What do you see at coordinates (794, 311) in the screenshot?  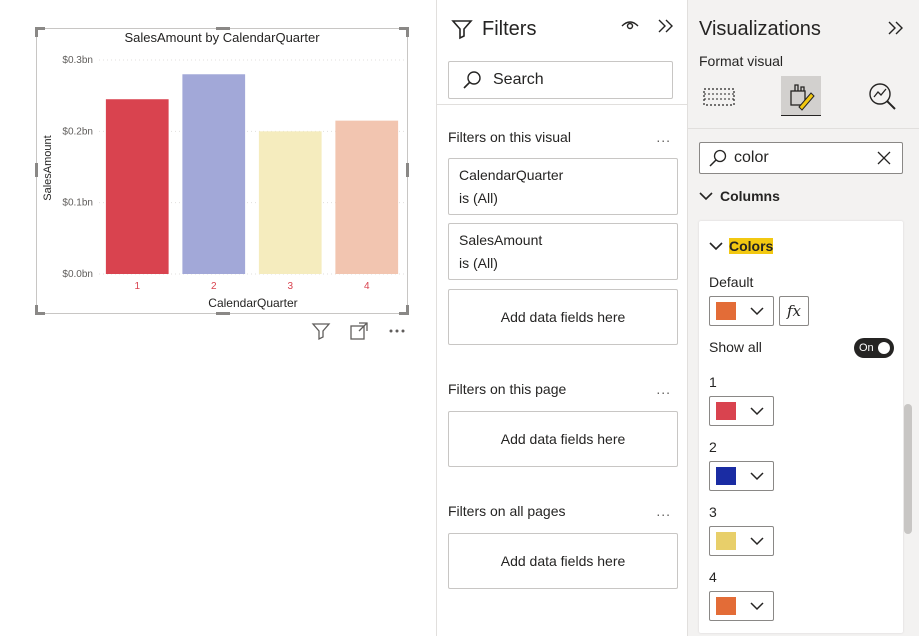 I see `conditional-formatting-fx-button: fx` at bounding box center [794, 311].